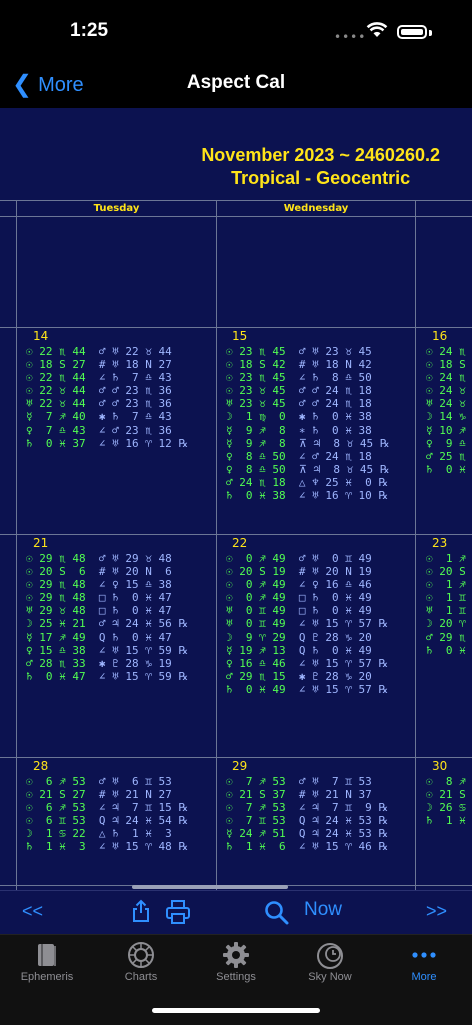 The height and width of the screenshot is (1025, 472). What do you see at coordinates (424, 977) in the screenshot?
I see `tab-label: More` at bounding box center [424, 977].